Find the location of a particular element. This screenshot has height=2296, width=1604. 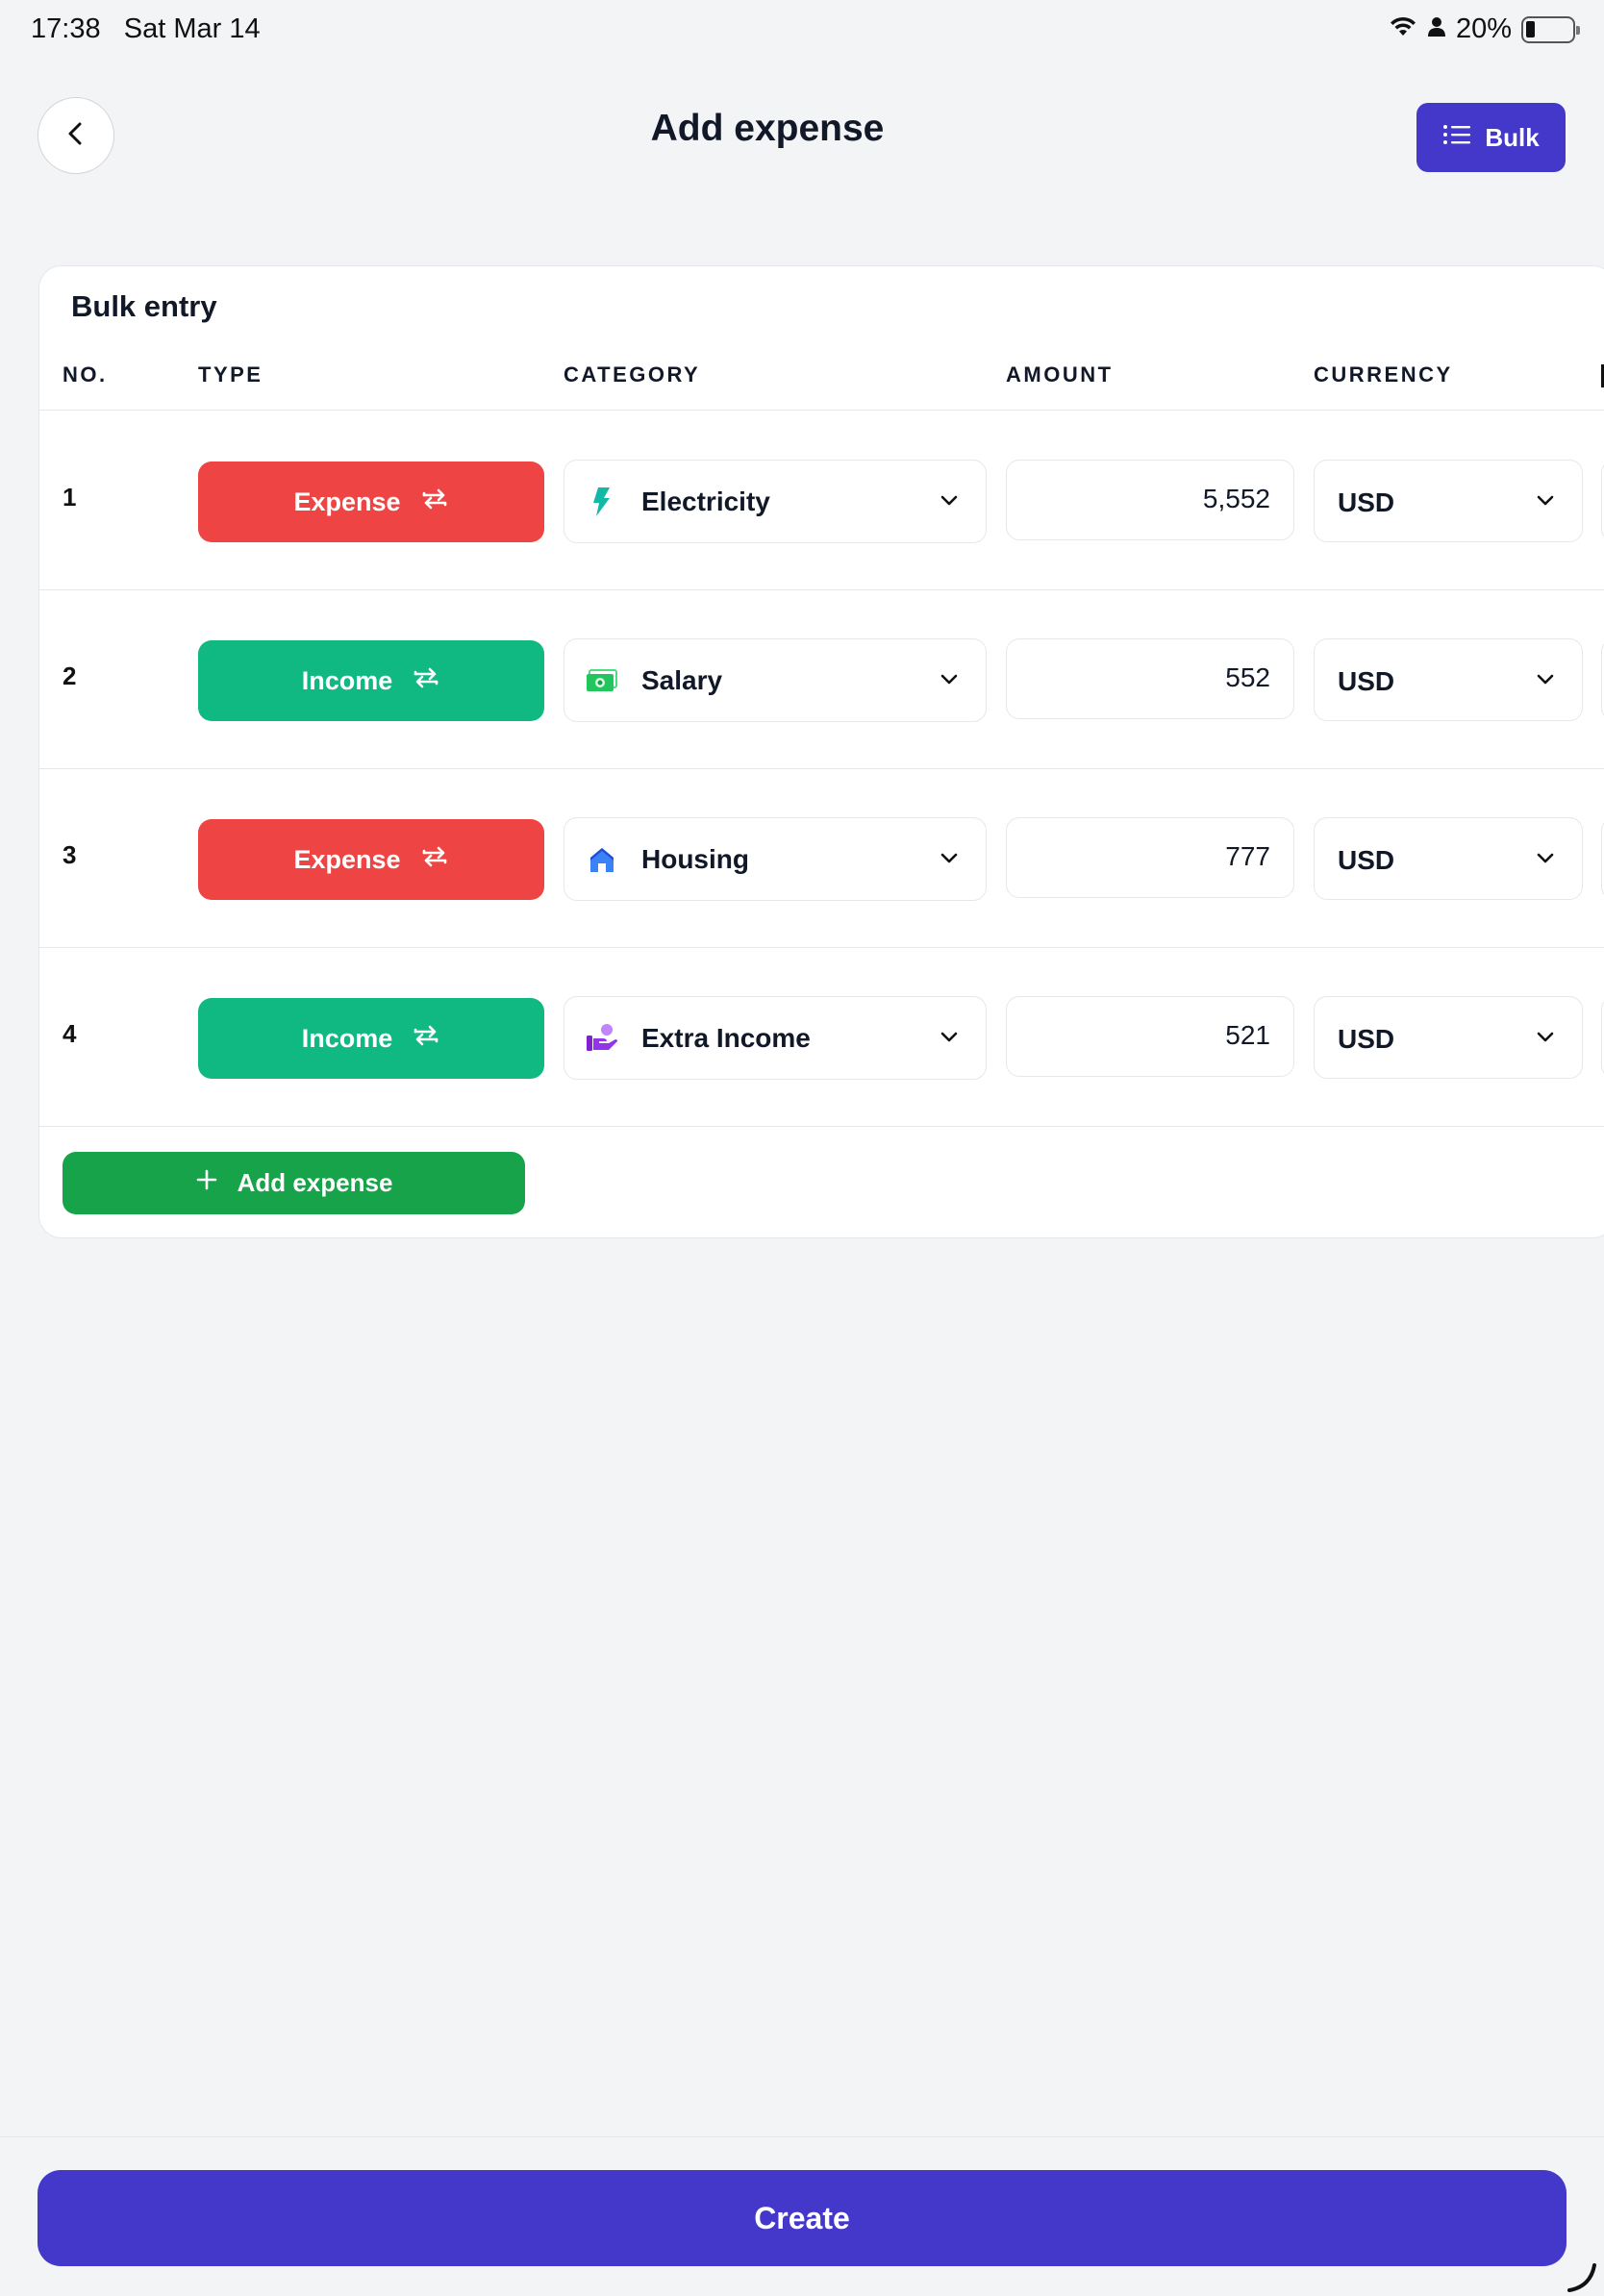

table-header: NO. TYPE CATEGORY AMOUNT CURRENCY is located at coordinates (821, 386).